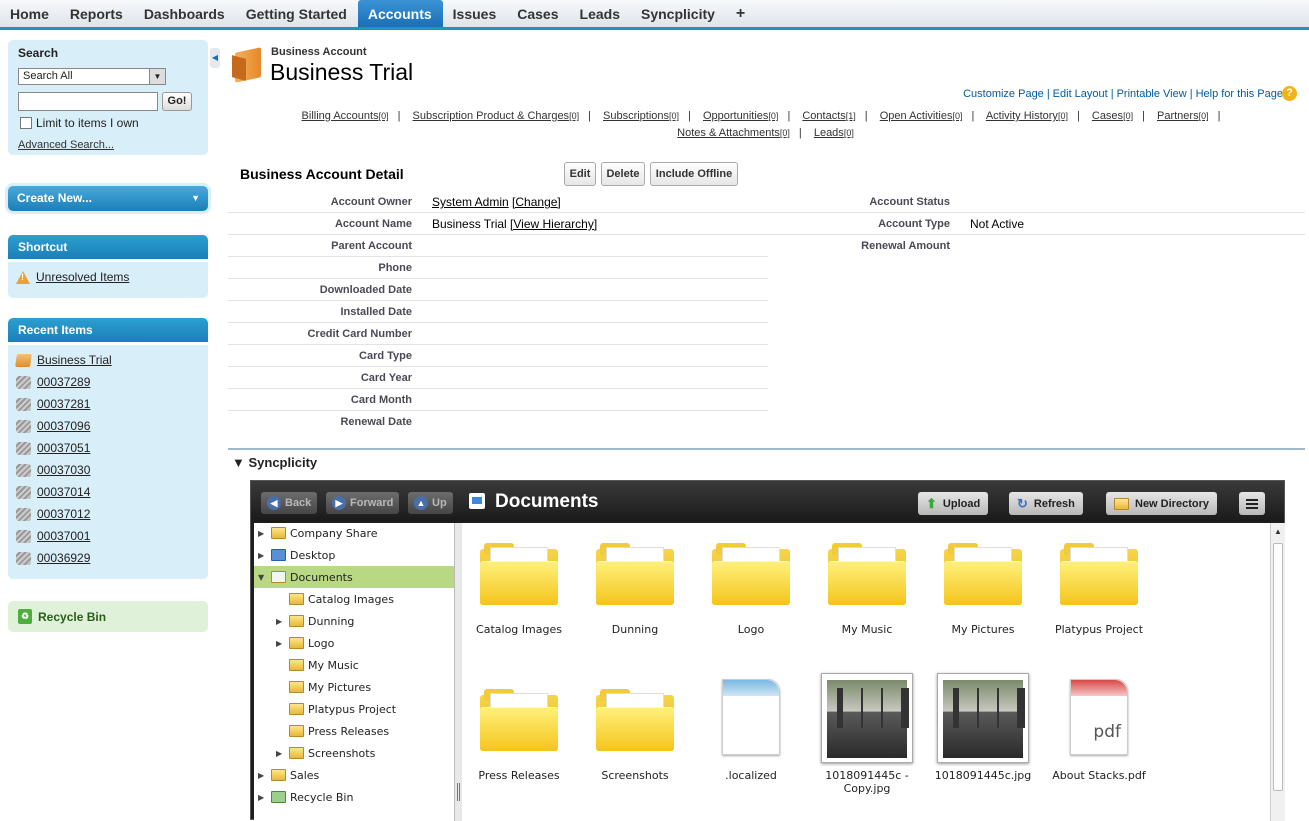 The image size is (1309, 821). What do you see at coordinates (215, 58) in the screenshot?
I see `collapse-sidebar-handle: ◀` at bounding box center [215, 58].